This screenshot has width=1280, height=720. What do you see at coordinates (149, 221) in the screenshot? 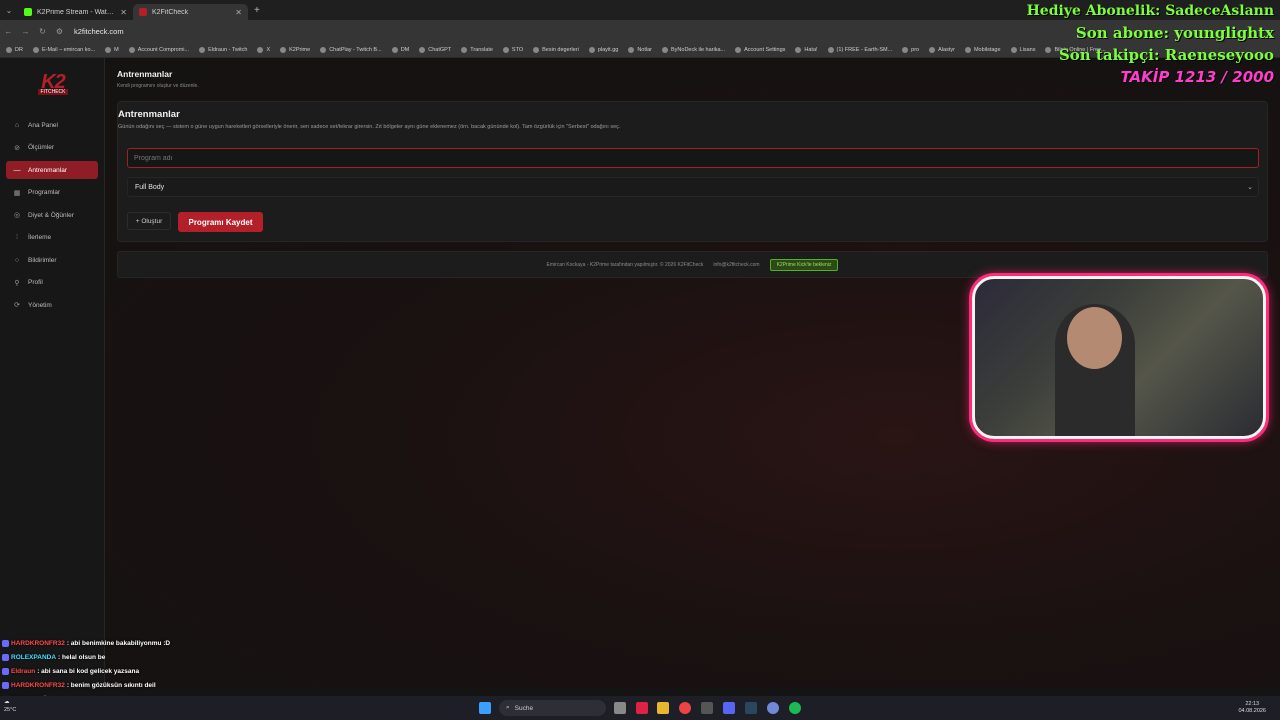
I see `create-button: + Oluştur` at bounding box center [149, 221].